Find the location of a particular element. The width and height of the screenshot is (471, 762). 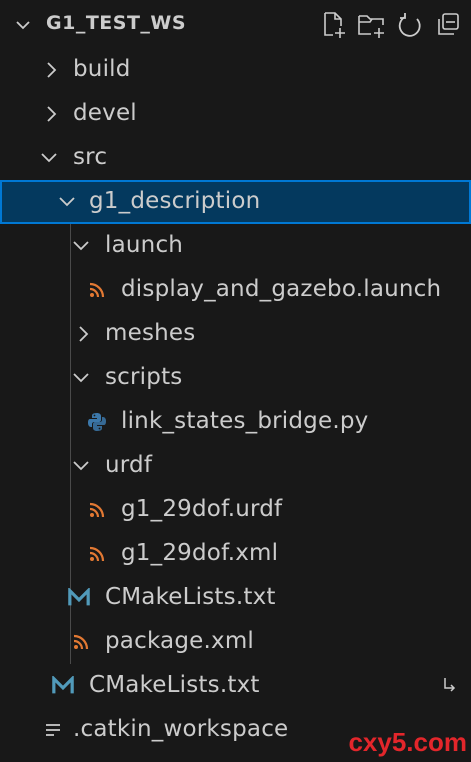

tree-item-label: launch is located at coordinates (144, 245).